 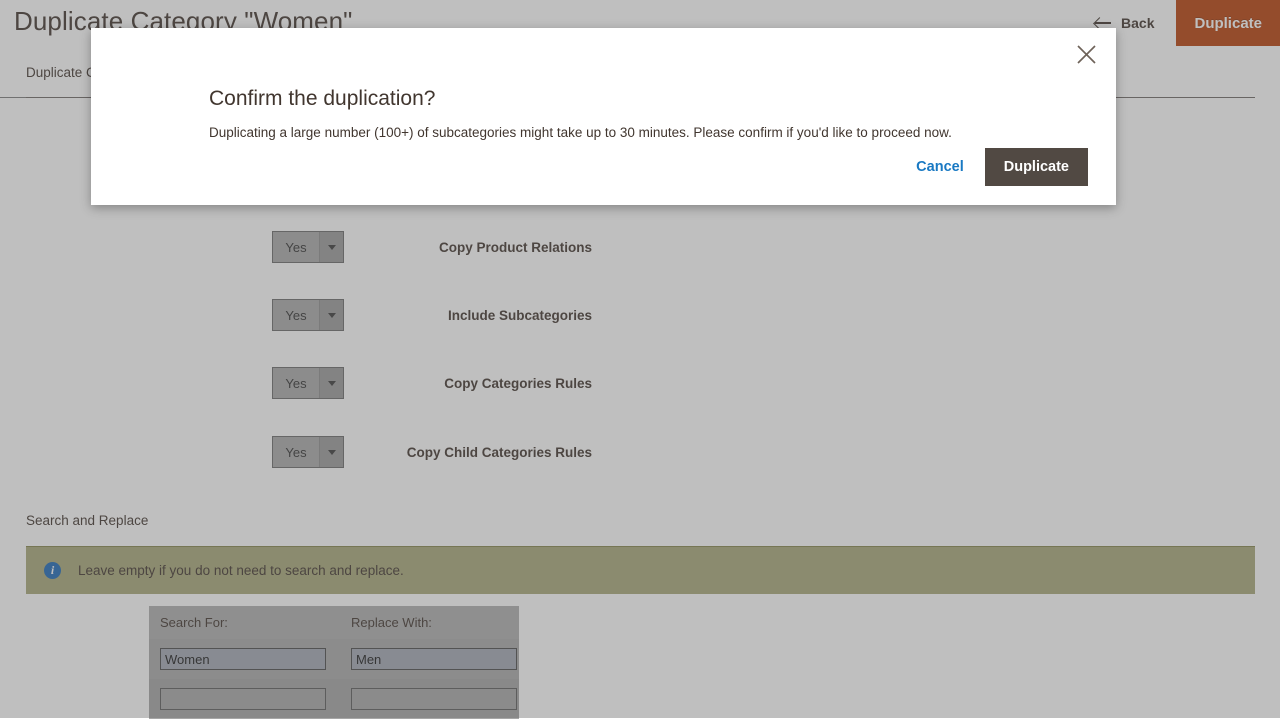 I want to click on field-row-copy-child-categories-rules: Copy Child Categories Rules Yes, so click(x=296, y=452).